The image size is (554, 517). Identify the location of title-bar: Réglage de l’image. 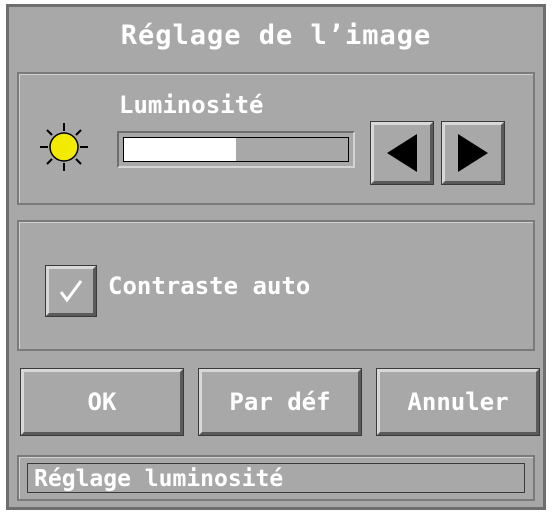
(276, 35).